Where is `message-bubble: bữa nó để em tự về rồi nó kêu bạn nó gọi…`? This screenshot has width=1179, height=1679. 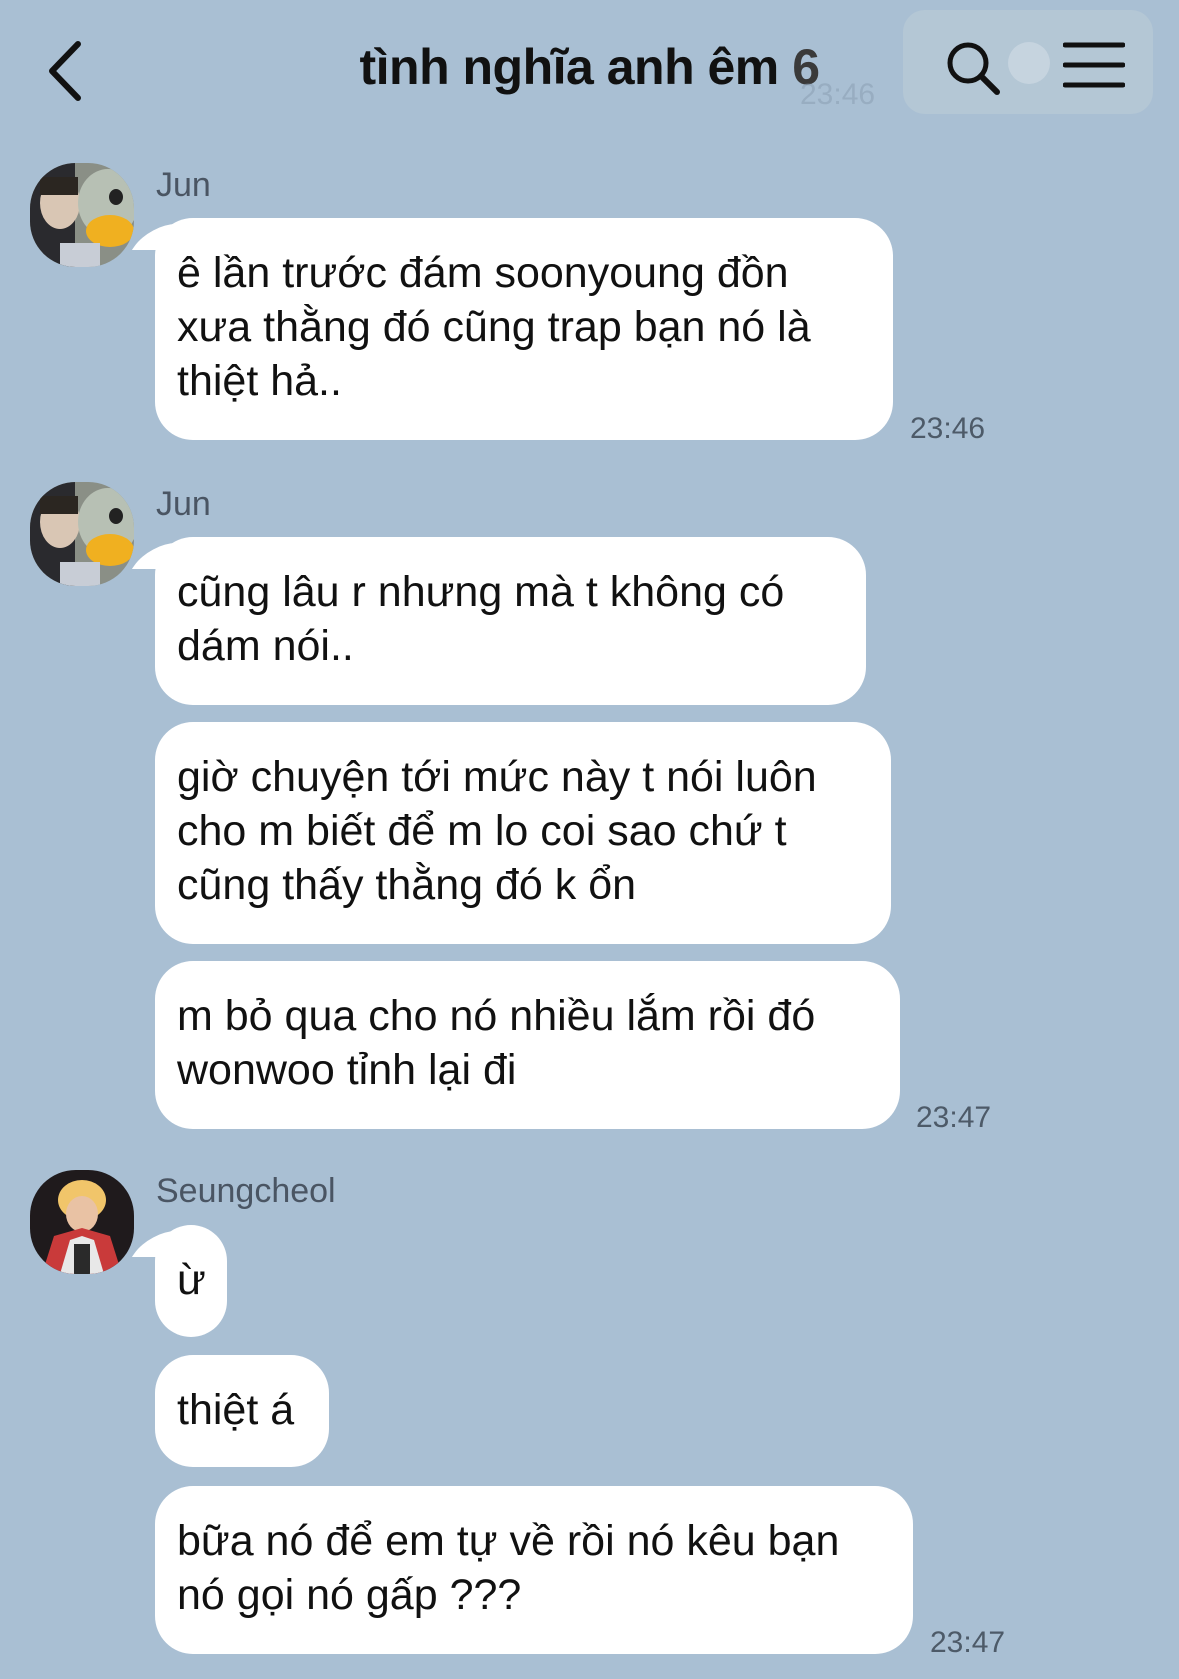
message-bubble: bữa nó để em tự về rồi nó kêu bạn nó gọi… is located at coordinates (534, 1570).